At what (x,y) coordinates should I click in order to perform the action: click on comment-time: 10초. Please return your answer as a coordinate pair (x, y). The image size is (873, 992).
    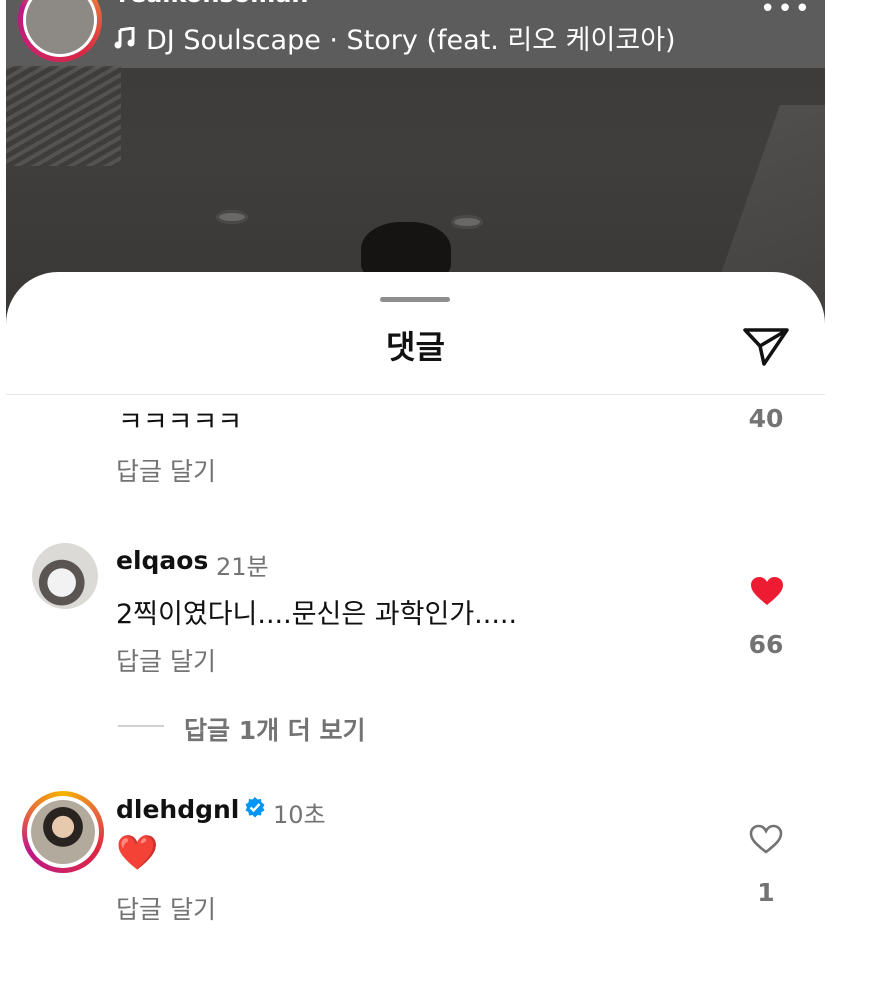
    Looking at the image, I should click on (299, 815).